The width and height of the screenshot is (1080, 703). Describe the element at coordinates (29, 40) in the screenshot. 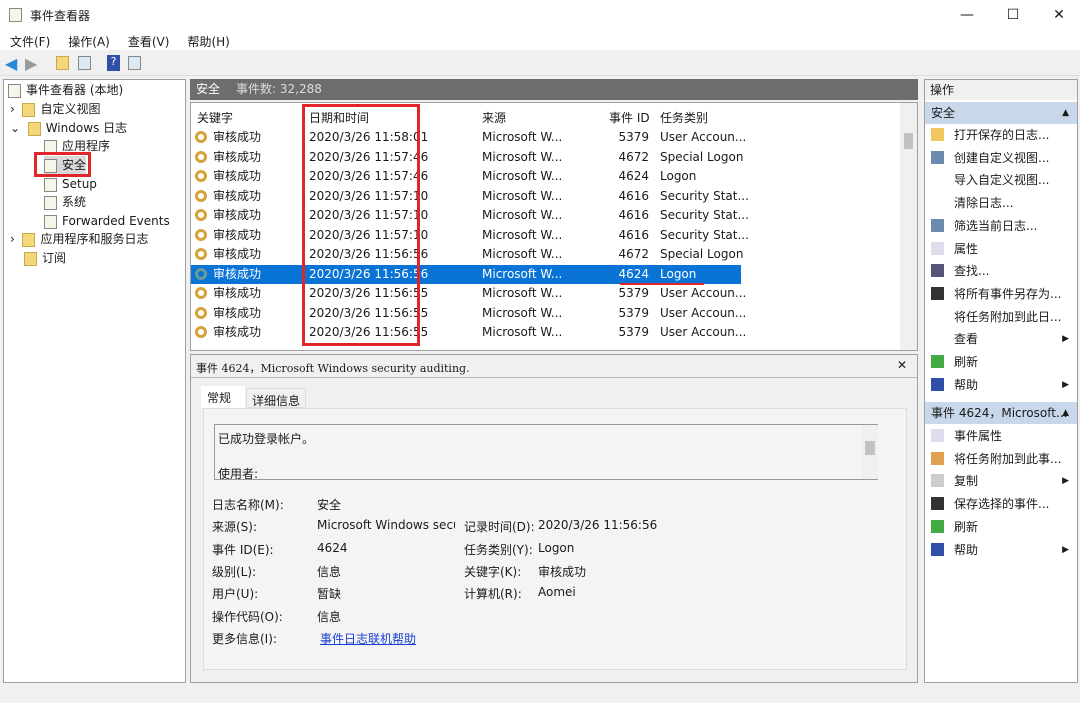

I see `menu-file: 文件(F)` at that location.